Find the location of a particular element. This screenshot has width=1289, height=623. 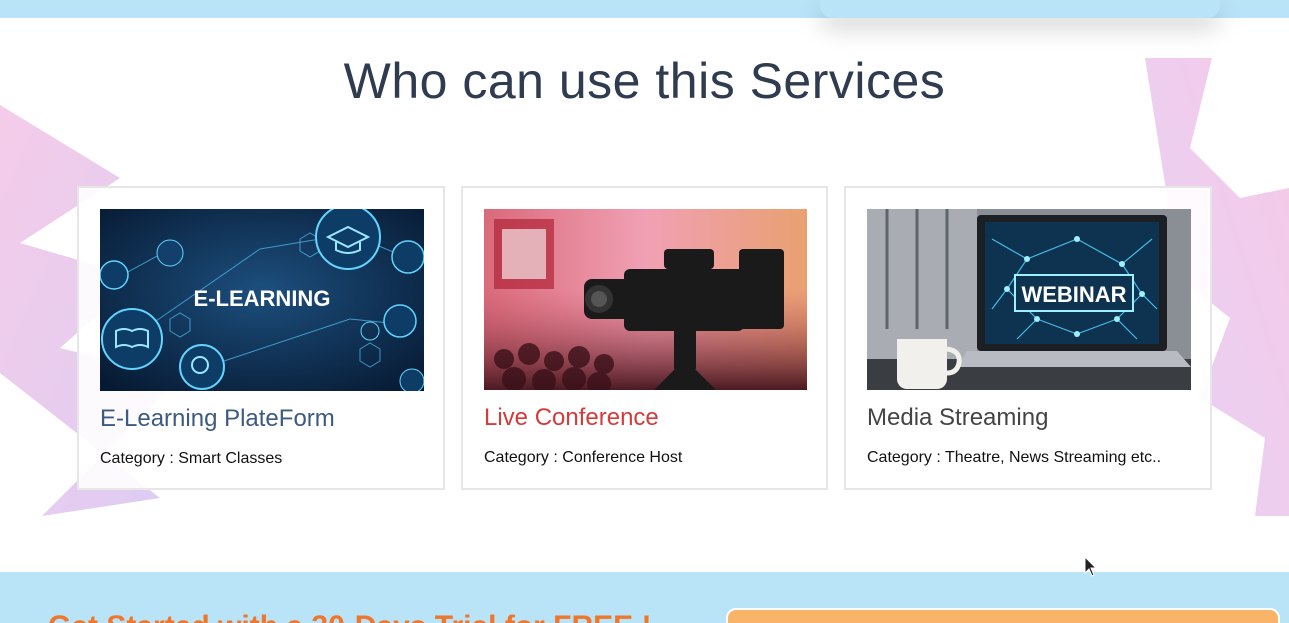

header-panel-shadow is located at coordinates (1020, 9).